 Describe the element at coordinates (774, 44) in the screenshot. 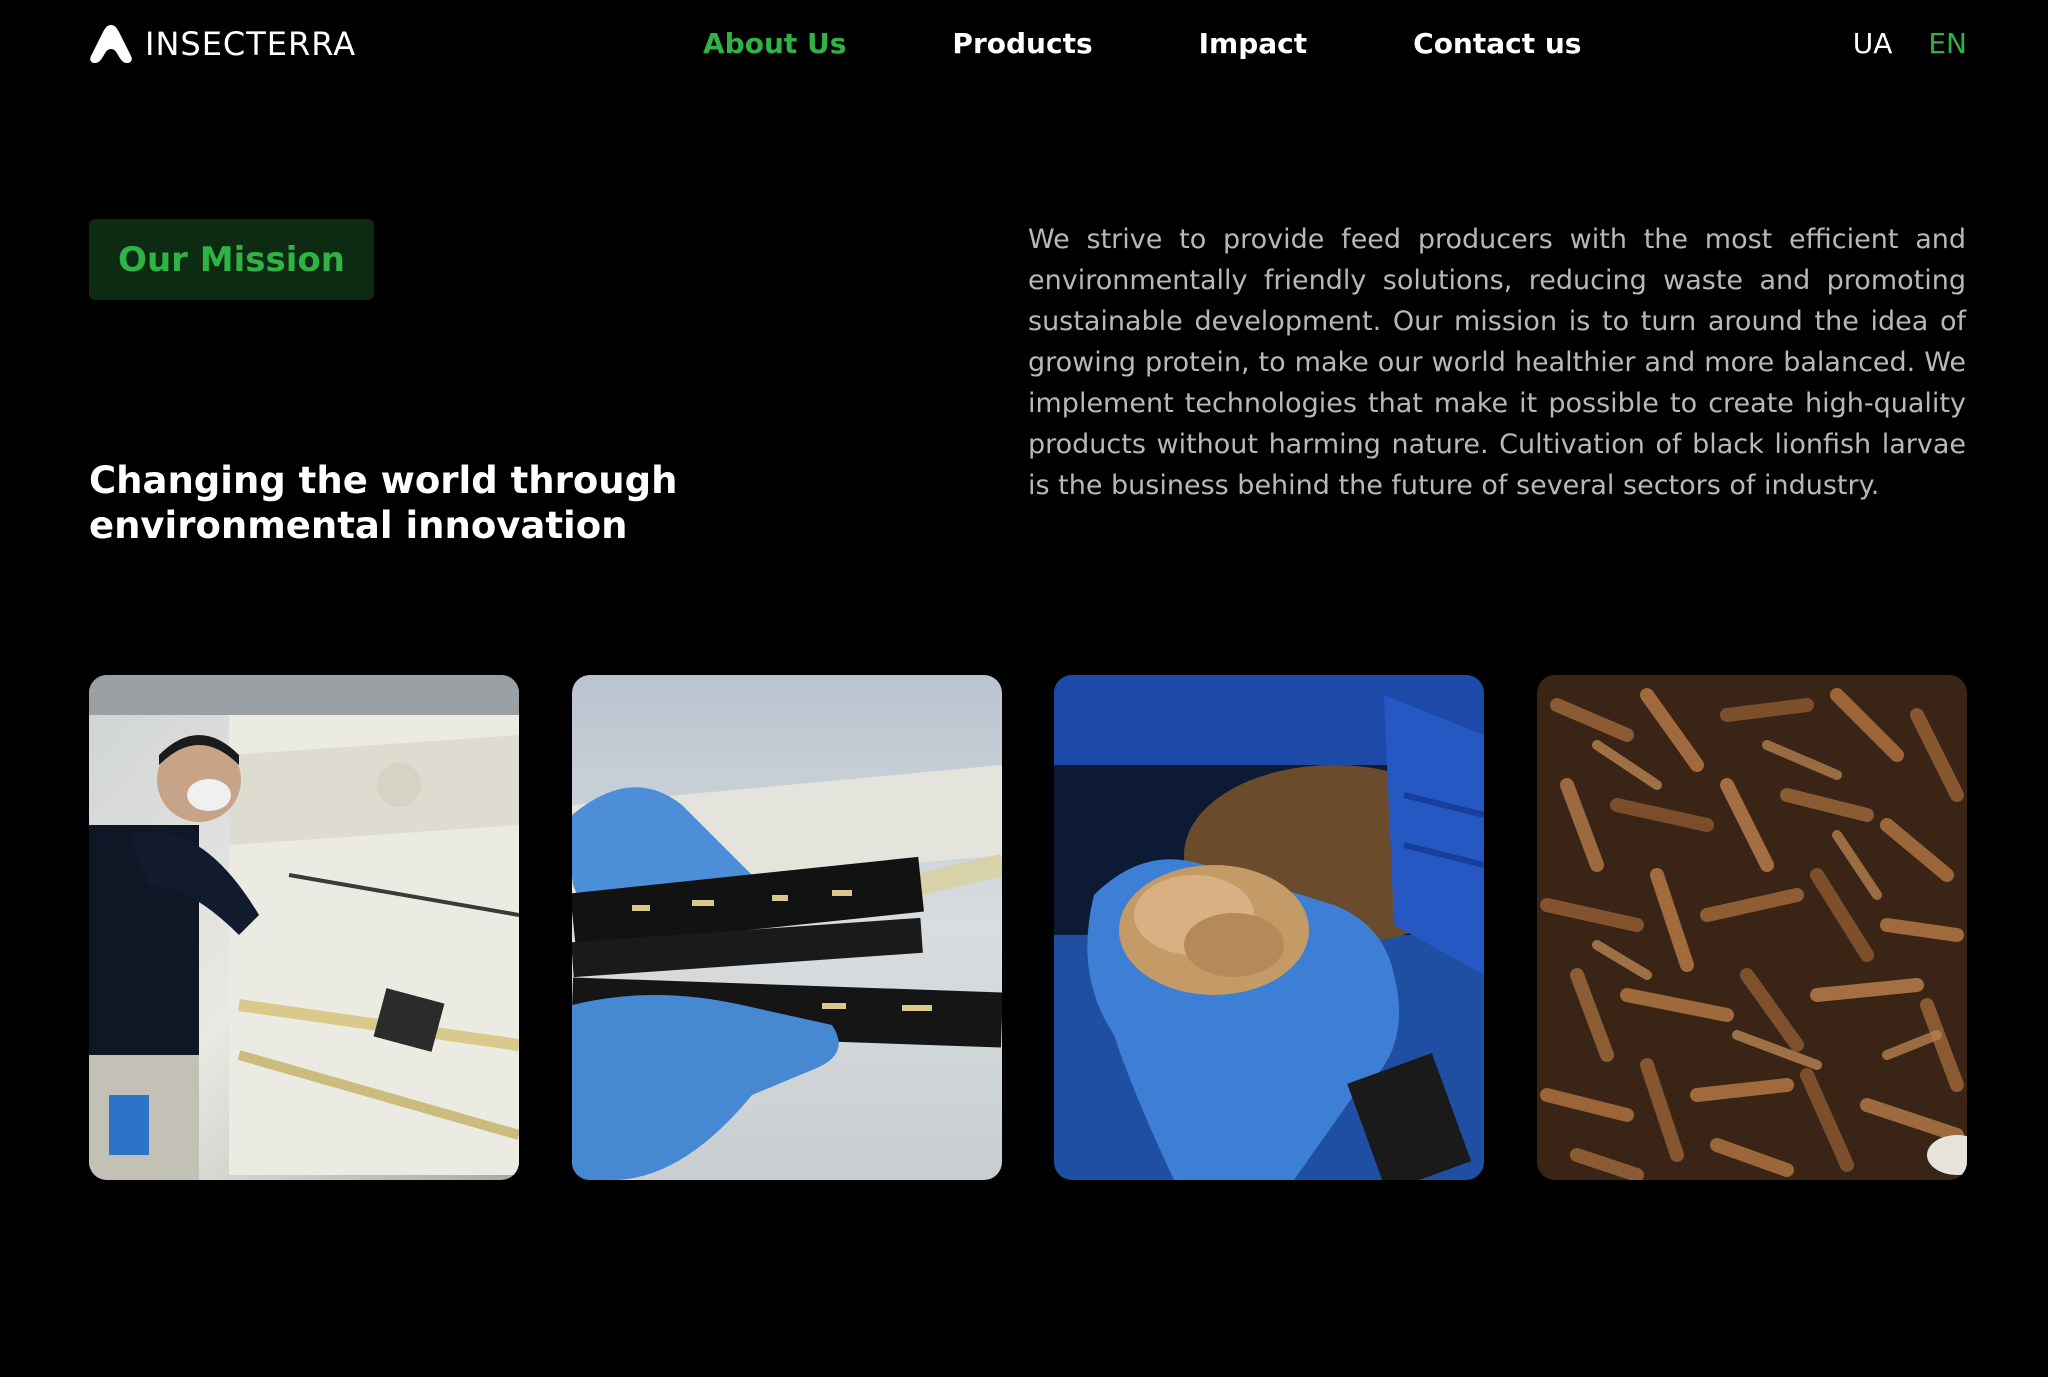

I see `nav-item-about-us: About Us` at that location.